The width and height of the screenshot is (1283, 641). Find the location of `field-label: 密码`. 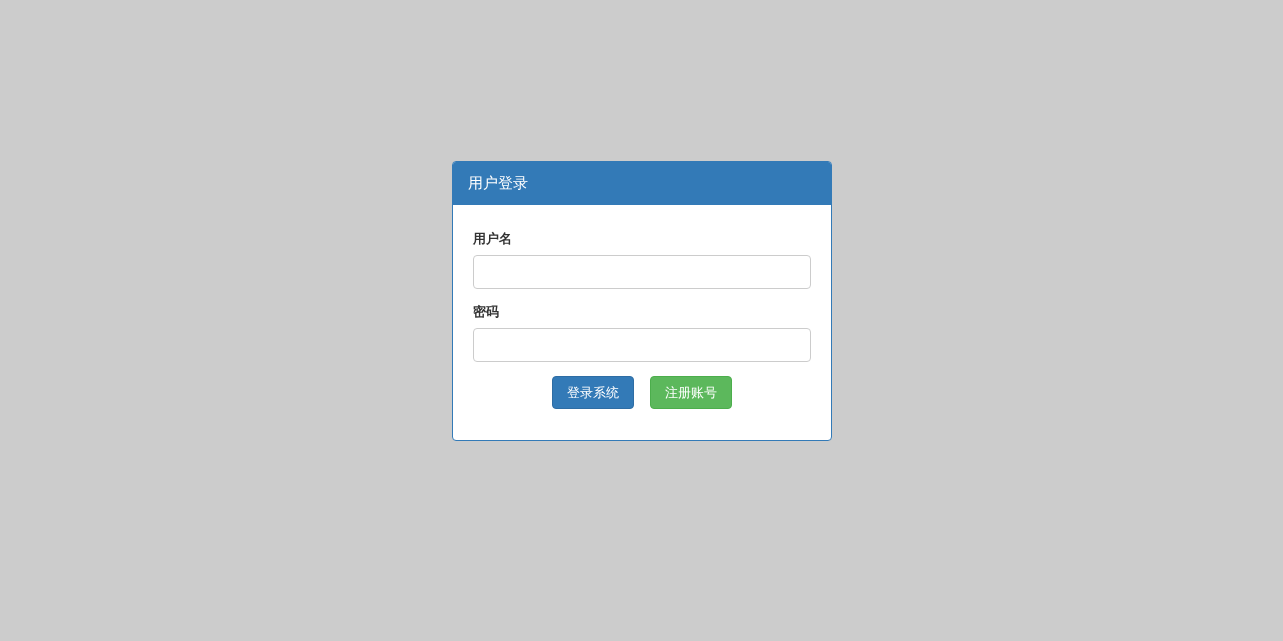

field-label: 密码 is located at coordinates (485, 312).